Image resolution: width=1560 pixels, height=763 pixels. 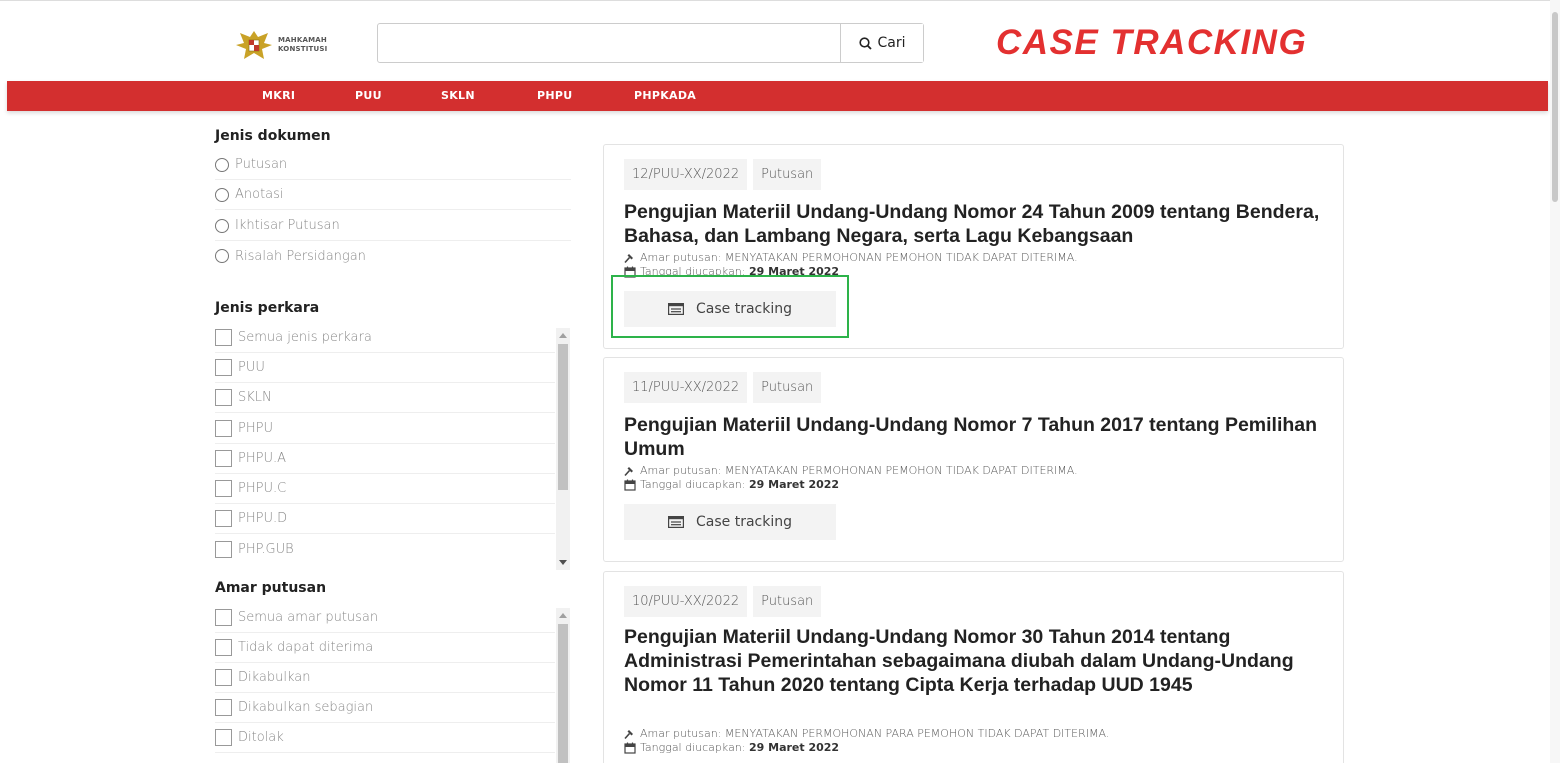 What do you see at coordinates (266, 549) in the screenshot?
I see `option-label: PHP.GUB` at bounding box center [266, 549].